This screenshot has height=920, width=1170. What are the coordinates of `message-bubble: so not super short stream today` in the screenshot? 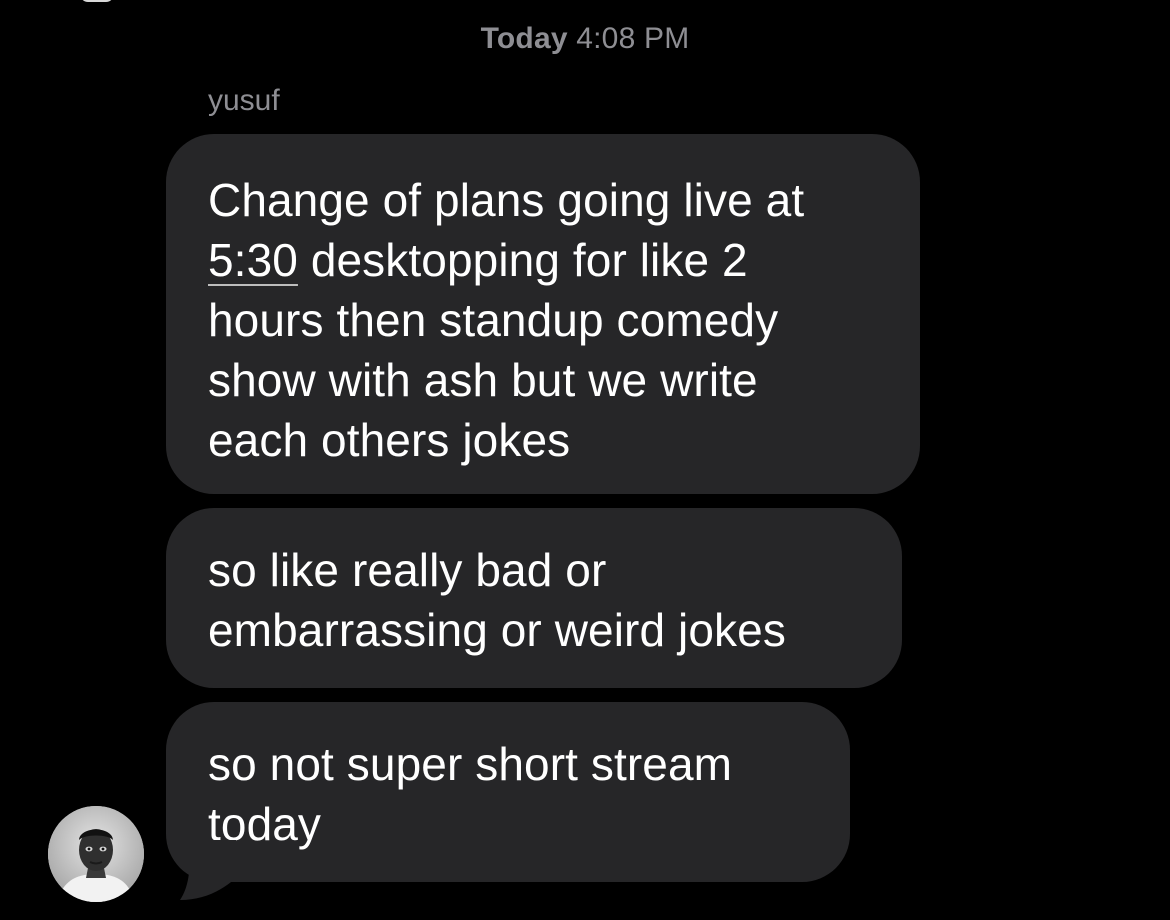 It's located at (508, 792).